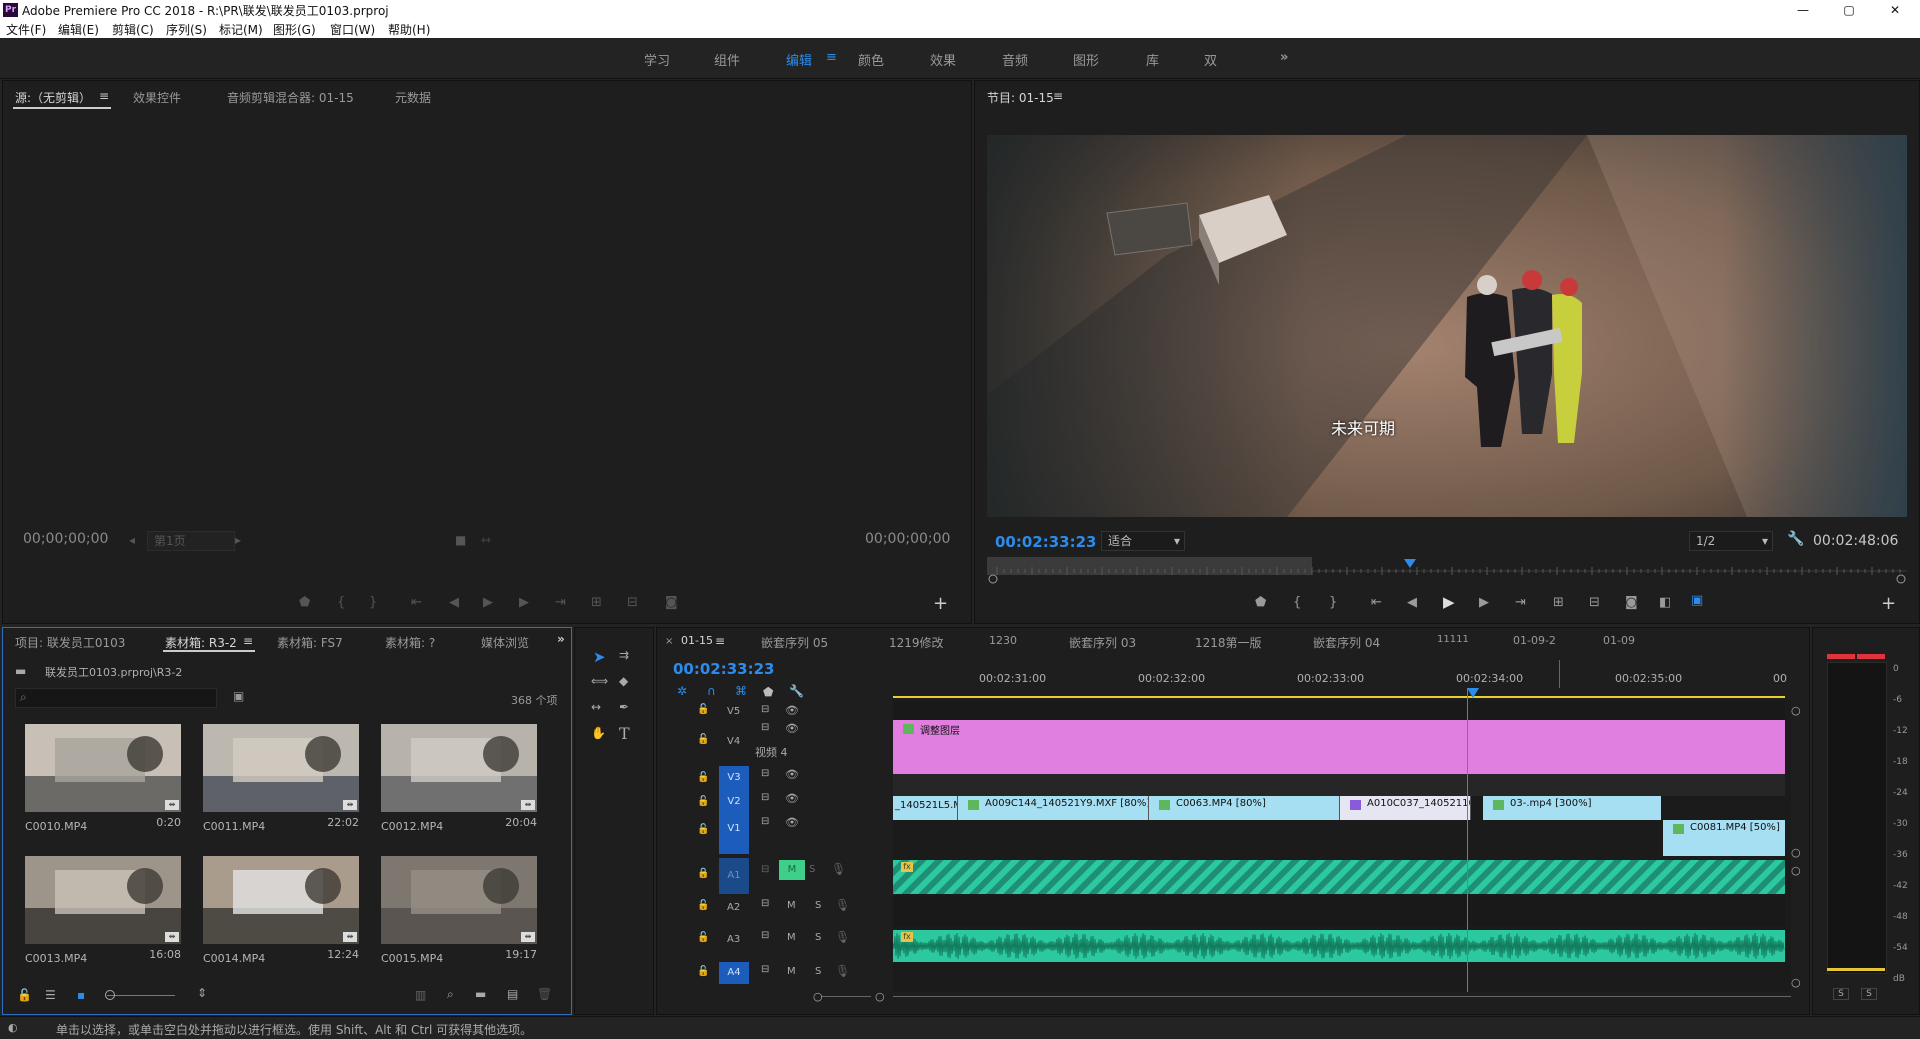 Image resolution: width=1920 pixels, height=1039 pixels. Describe the element at coordinates (1594, 602) in the screenshot. I see `extract-icon: ⊟` at that location.